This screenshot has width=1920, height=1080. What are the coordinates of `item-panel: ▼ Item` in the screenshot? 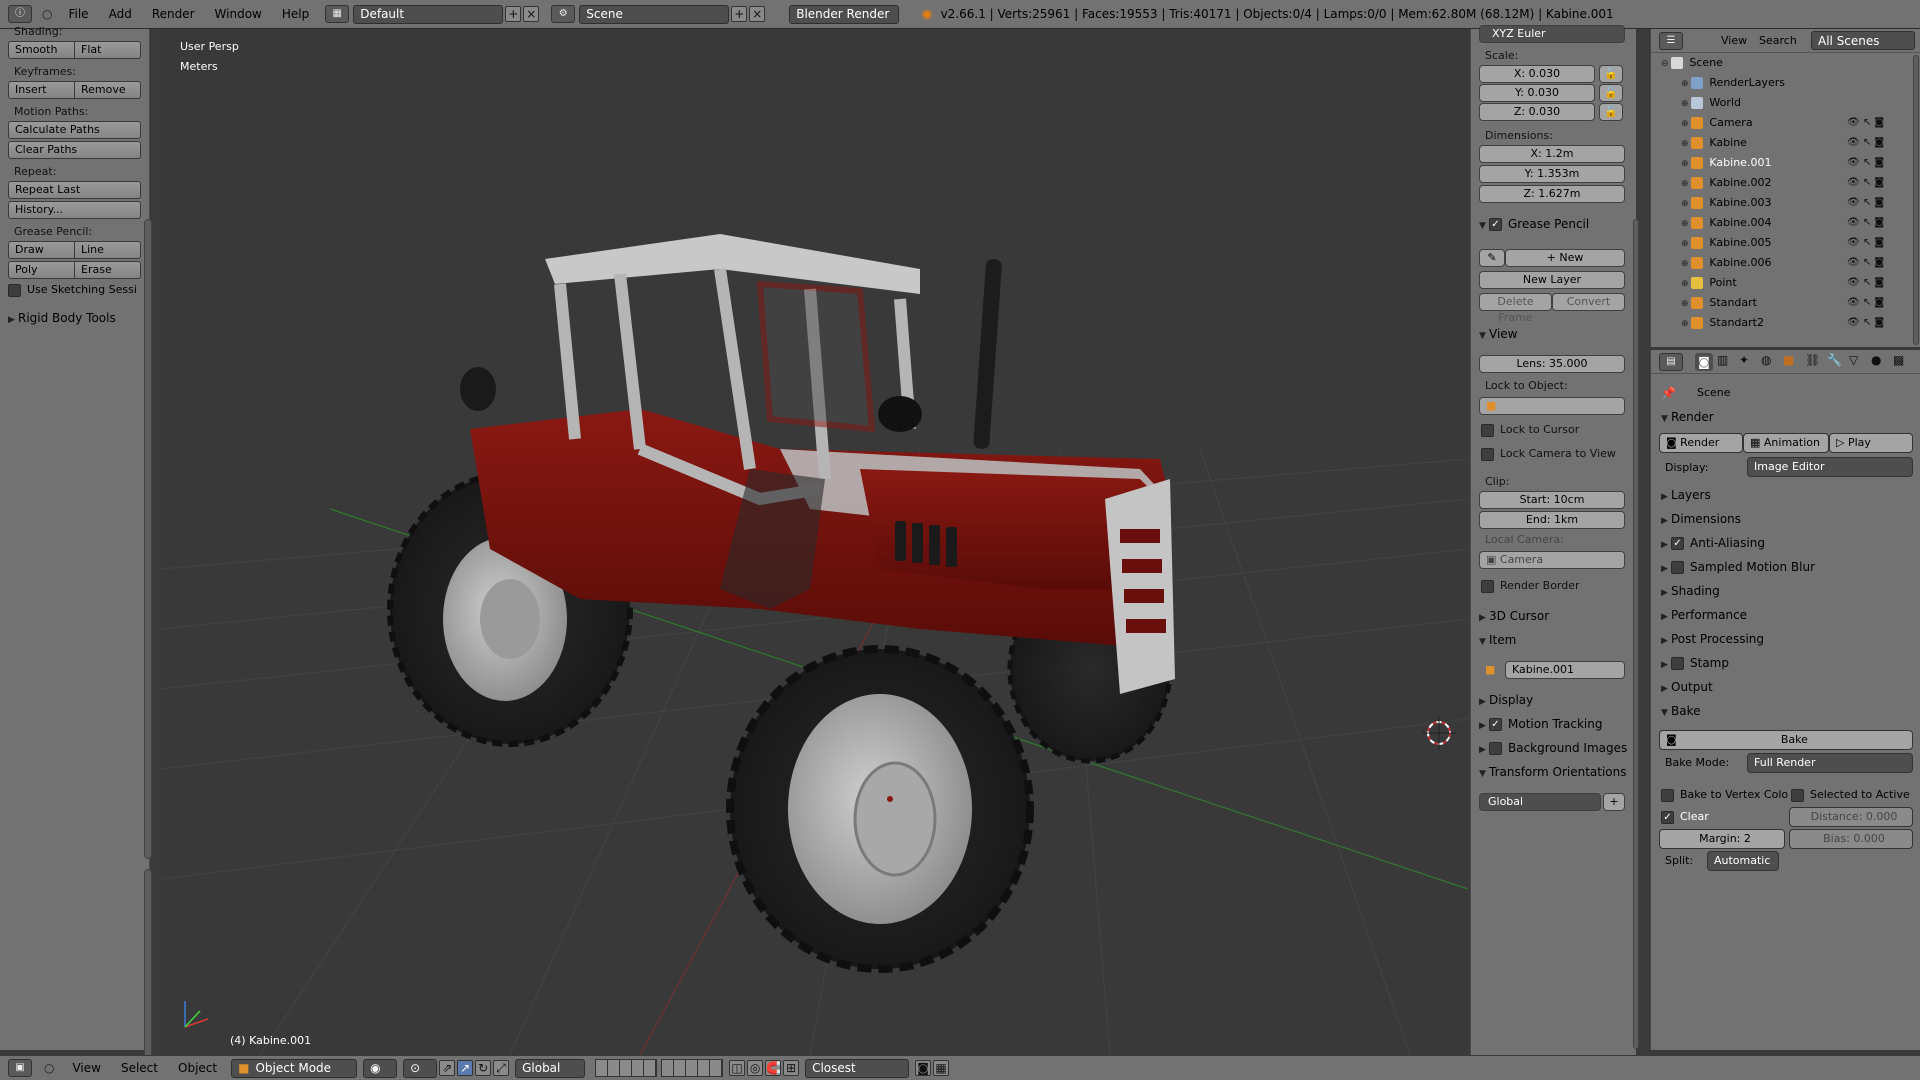 It's located at (1497, 640).